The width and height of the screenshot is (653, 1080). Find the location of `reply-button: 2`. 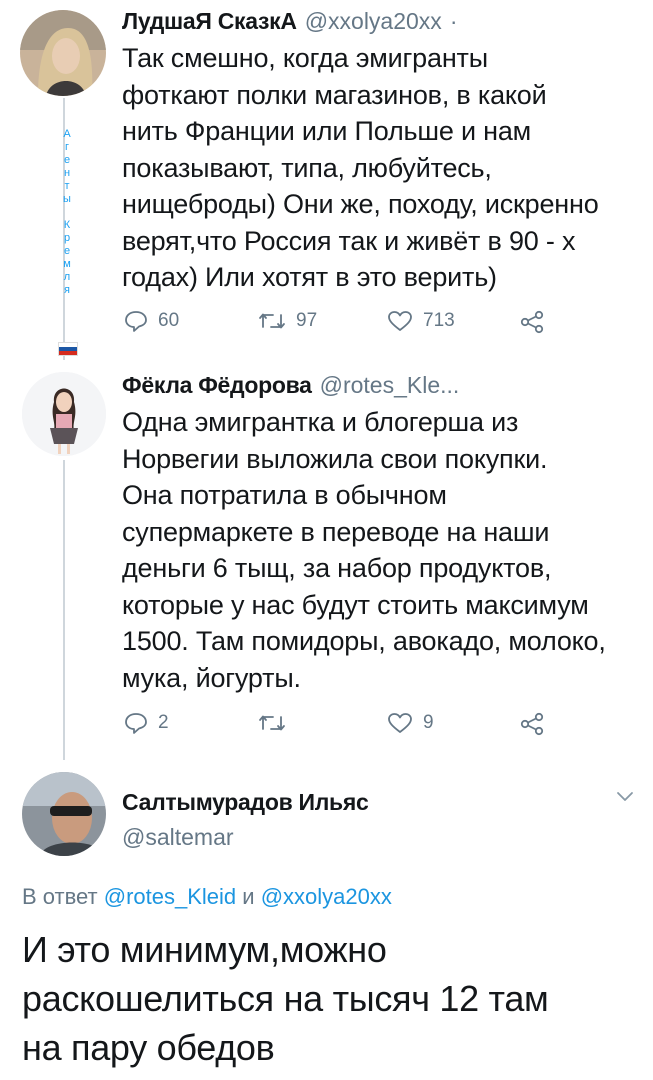

reply-button: 2 is located at coordinates (146, 723).